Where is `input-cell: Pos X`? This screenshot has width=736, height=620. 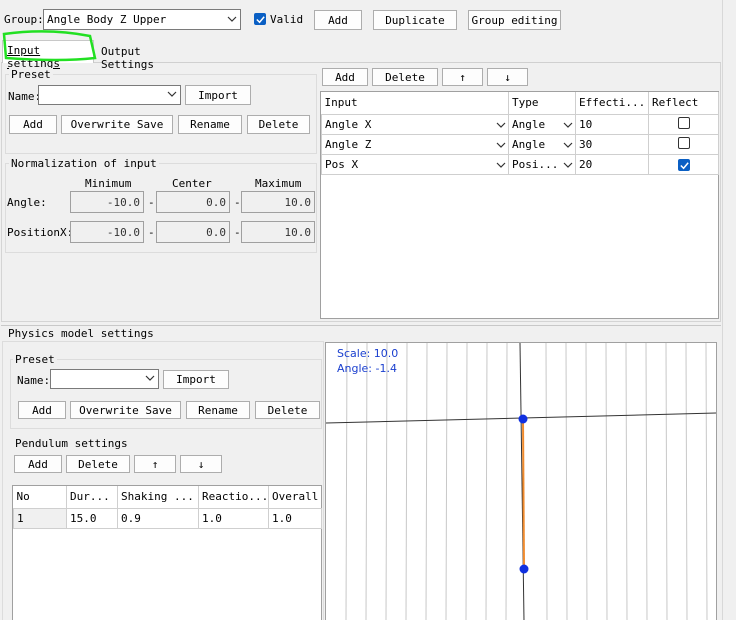
input-cell: Pos X is located at coordinates (415, 164).